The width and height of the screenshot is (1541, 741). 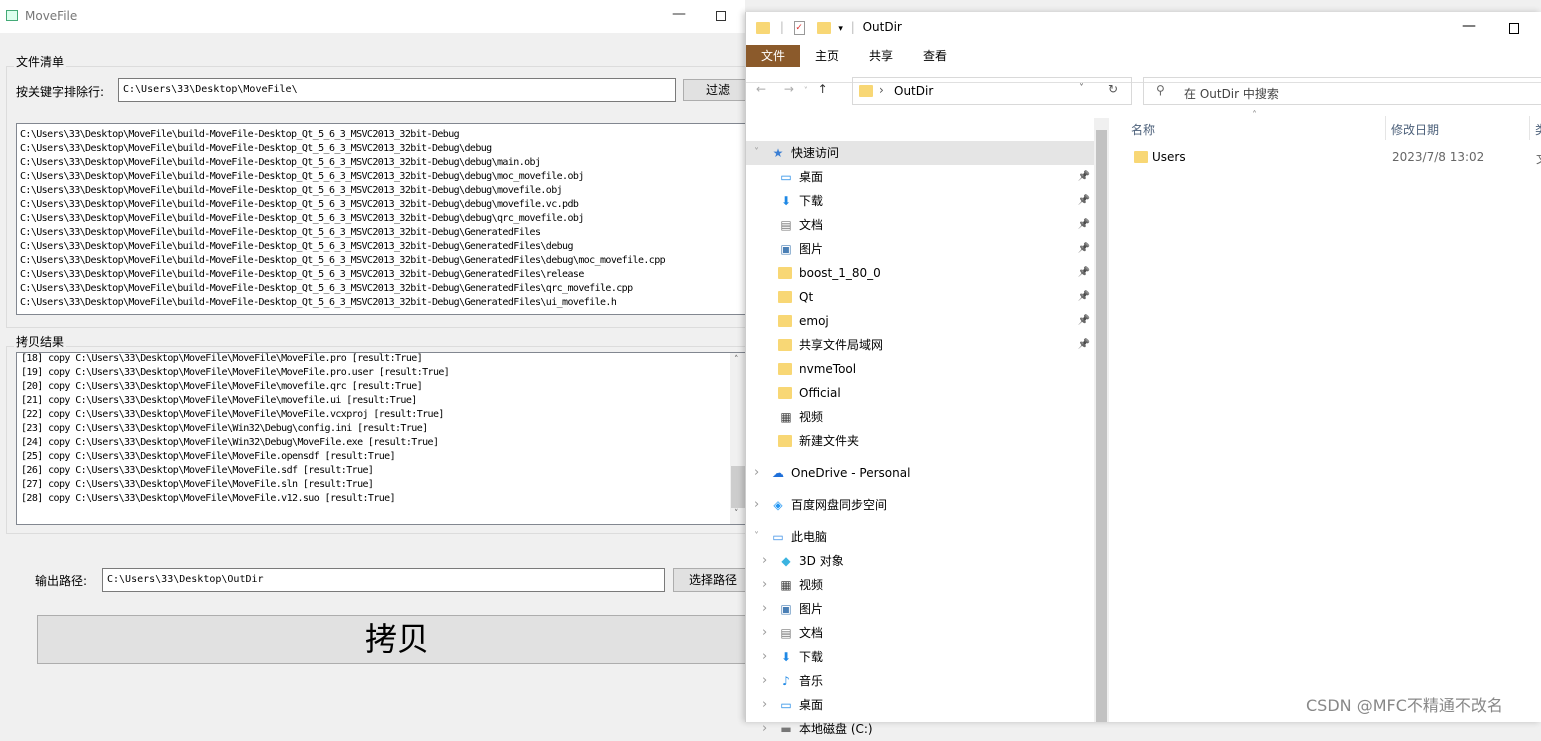 I want to click on file-type: 文, so click(x=1538, y=158).